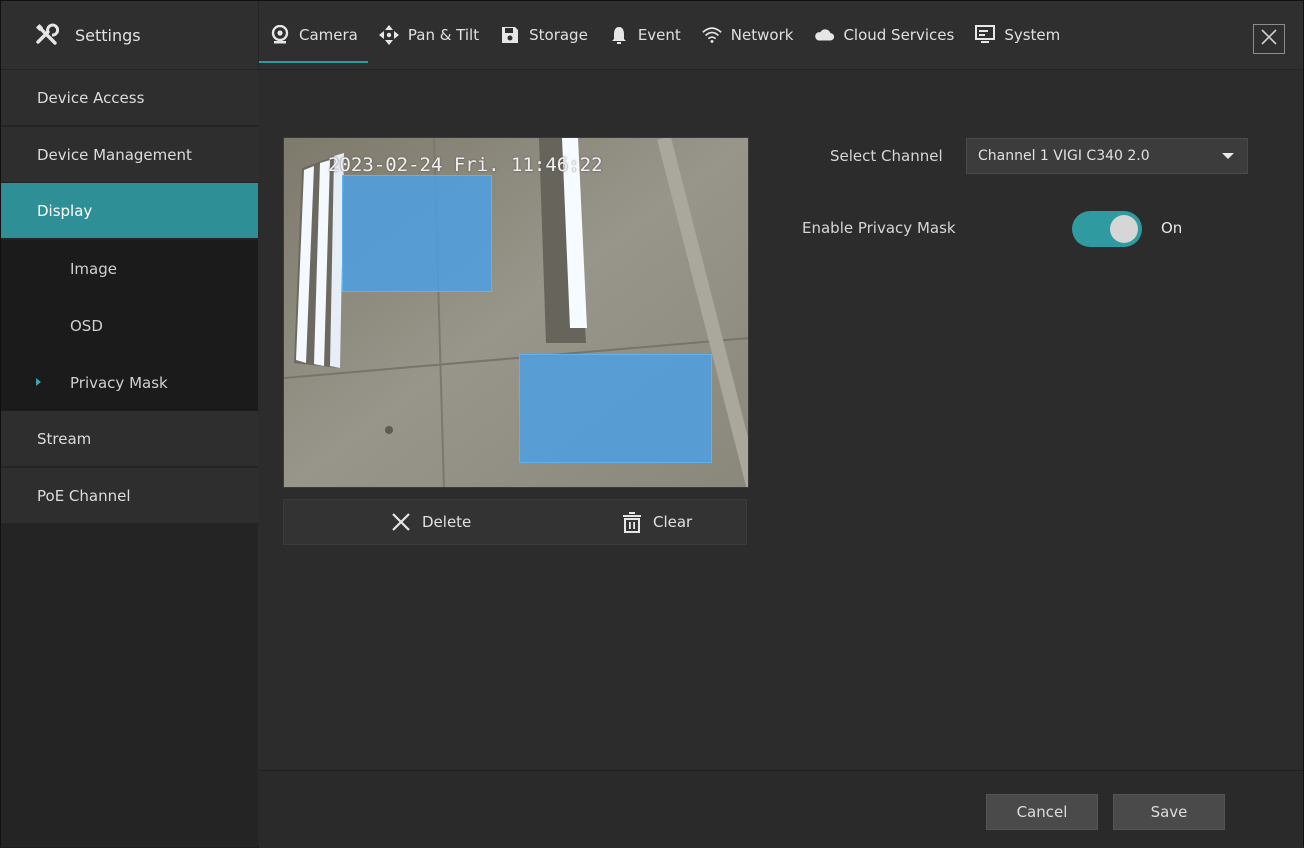 The height and width of the screenshot is (848, 1304). I want to click on sidebar-item-device-access: Device Access, so click(129, 98).